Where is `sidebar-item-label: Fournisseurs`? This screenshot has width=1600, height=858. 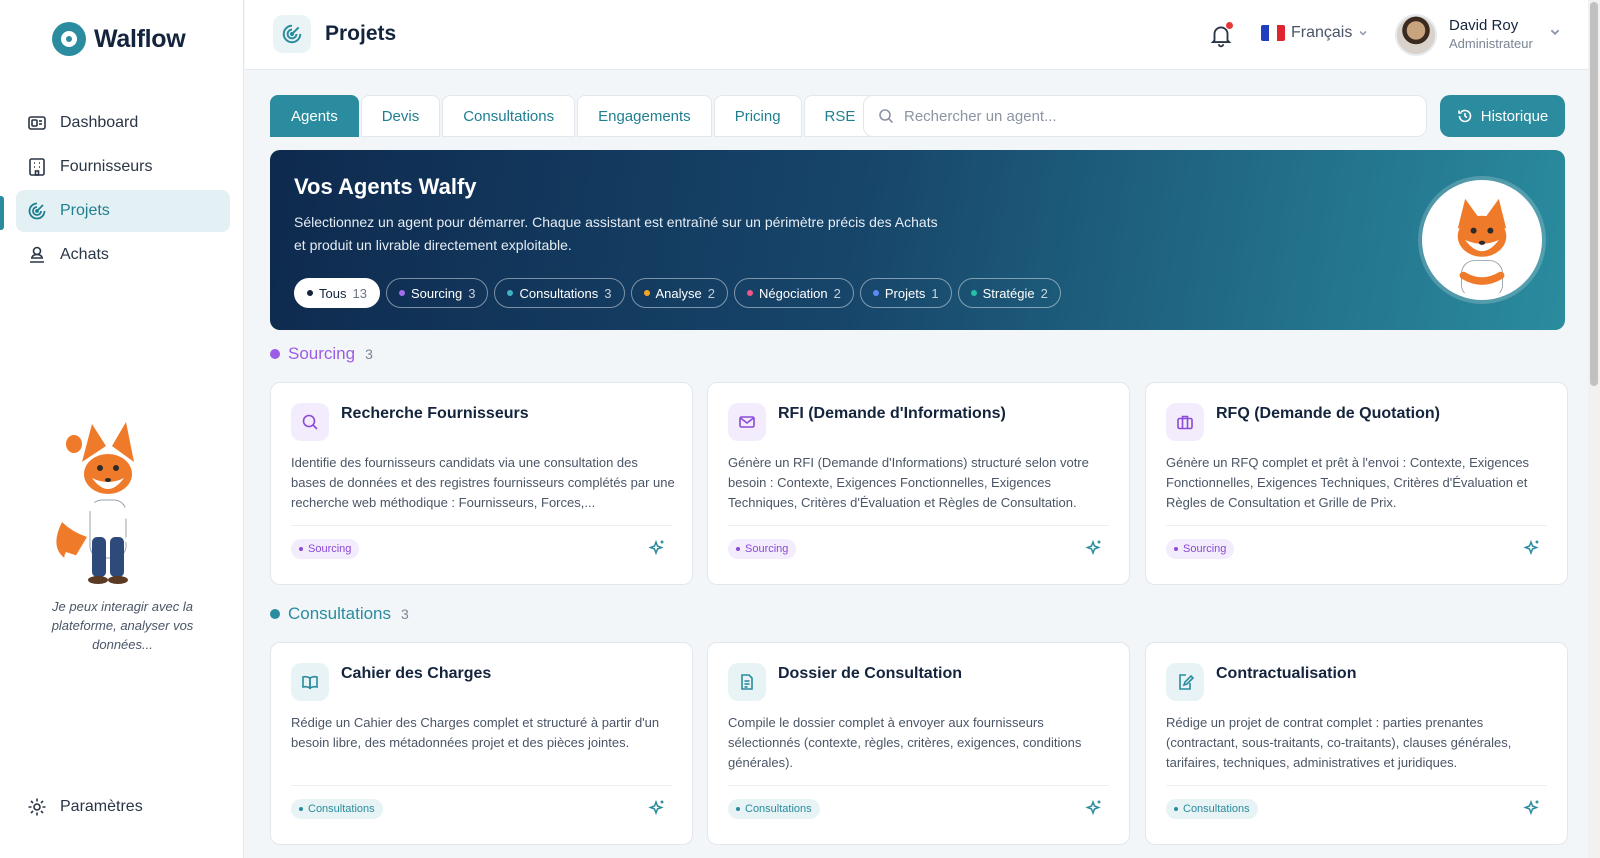 sidebar-item-label: Fournisseurs is located at coordinates (106, 166).